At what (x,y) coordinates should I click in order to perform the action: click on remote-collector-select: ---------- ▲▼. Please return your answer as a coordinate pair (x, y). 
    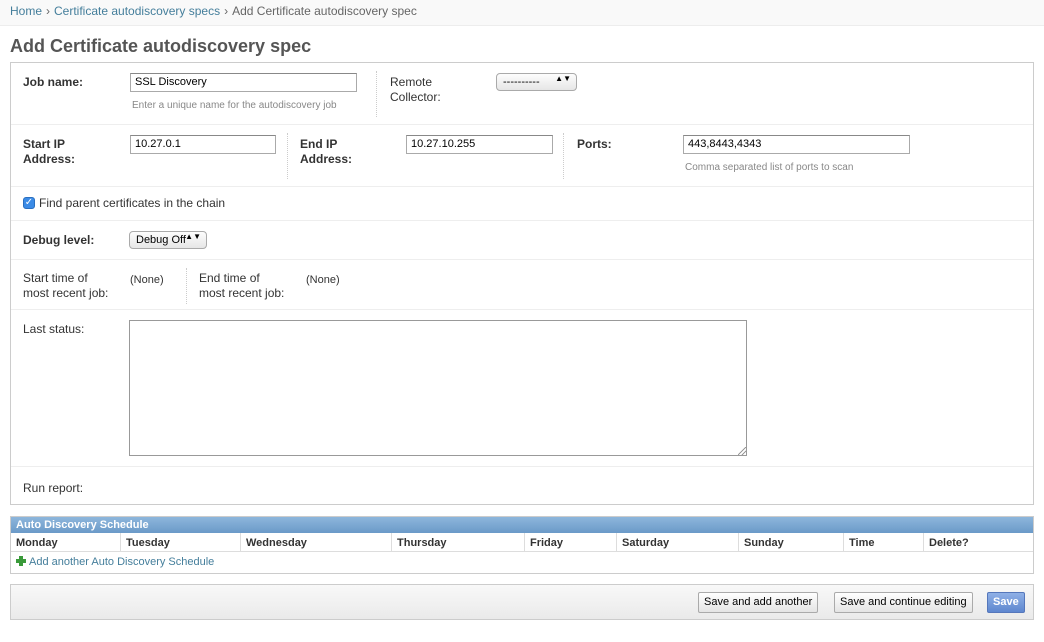
    Looking at the image, I should click on (536, 82).